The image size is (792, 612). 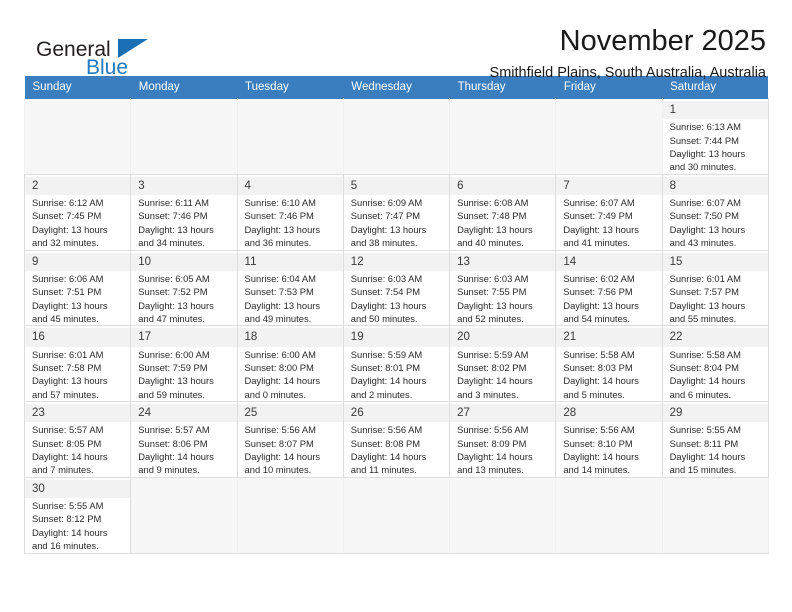 I want to click on day-number: 25, so click(x=290, y=413).